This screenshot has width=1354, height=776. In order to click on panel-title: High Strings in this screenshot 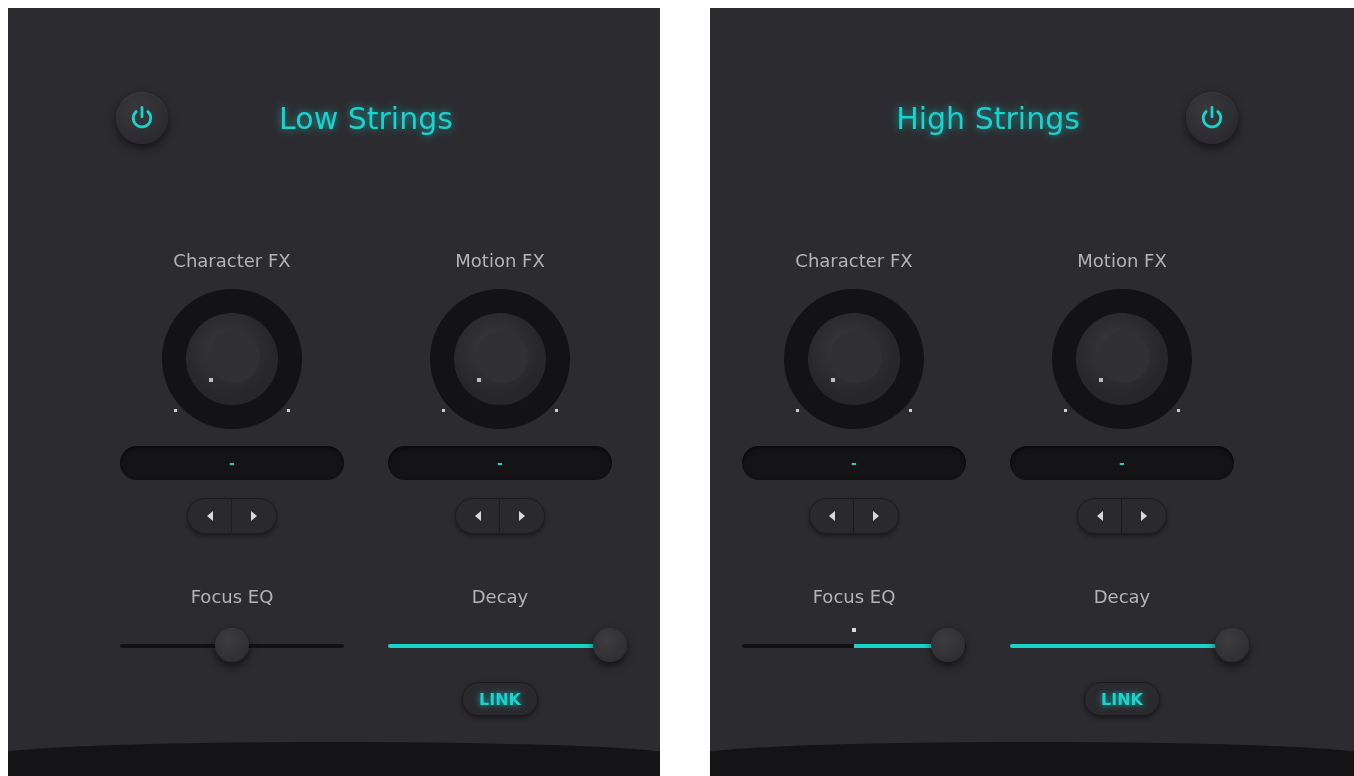, I will do `click(988, 118)`.